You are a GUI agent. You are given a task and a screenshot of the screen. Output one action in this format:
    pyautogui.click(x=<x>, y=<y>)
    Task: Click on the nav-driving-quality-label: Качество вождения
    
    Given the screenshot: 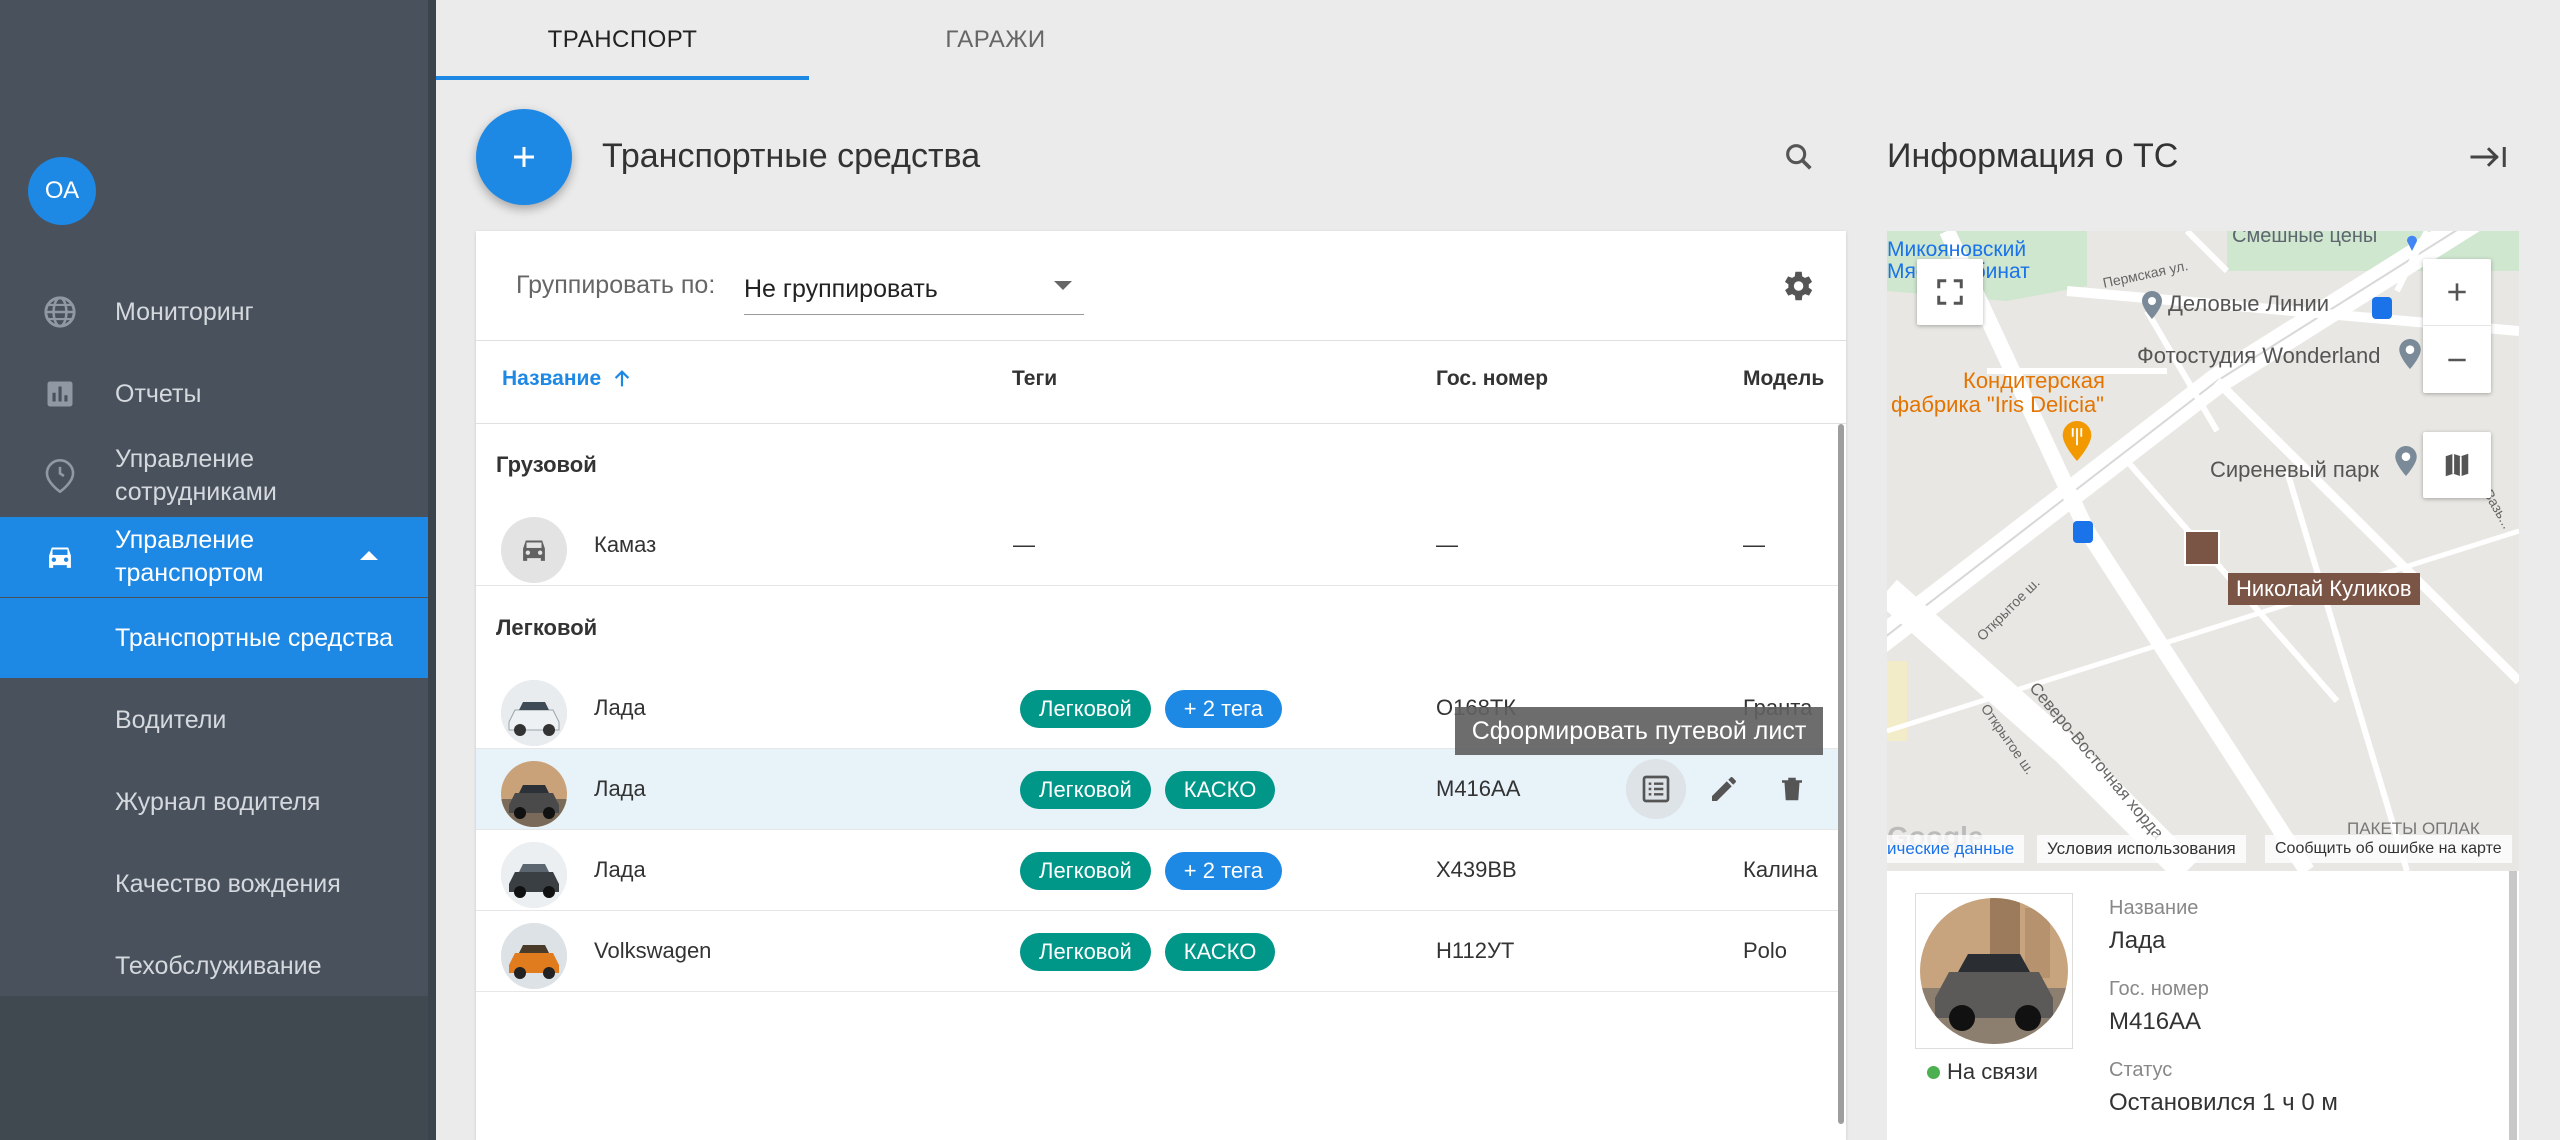 What is the action you would take?
    pyautogui.click(x=228, y=883)
    